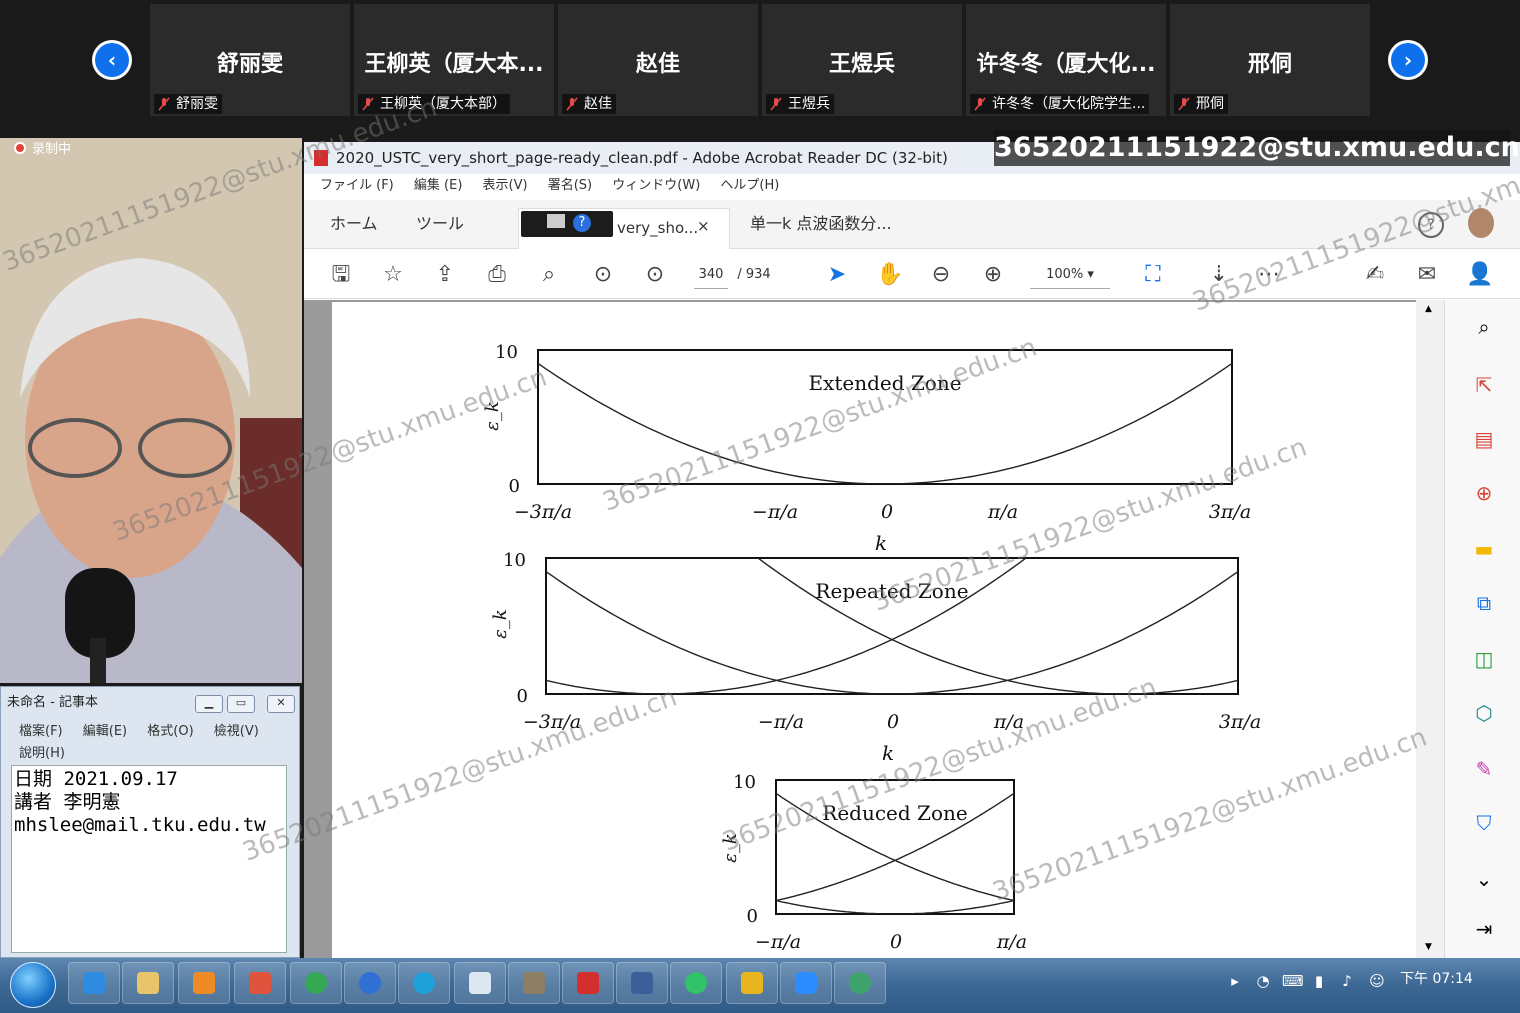 This screenshot has height=1013, width=1520. Describe the element at coordinates (1269, 275) in the screenshot. I see `more-tools-icon: ⋯` at that location.